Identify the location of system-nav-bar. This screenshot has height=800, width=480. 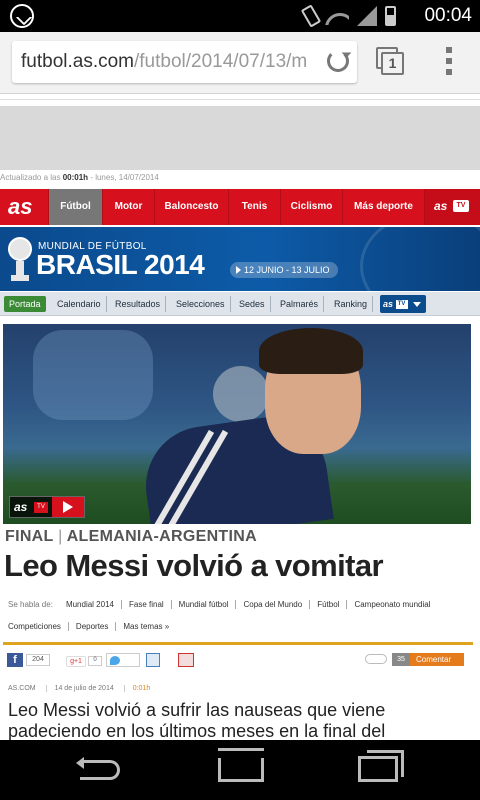
(240, 770).